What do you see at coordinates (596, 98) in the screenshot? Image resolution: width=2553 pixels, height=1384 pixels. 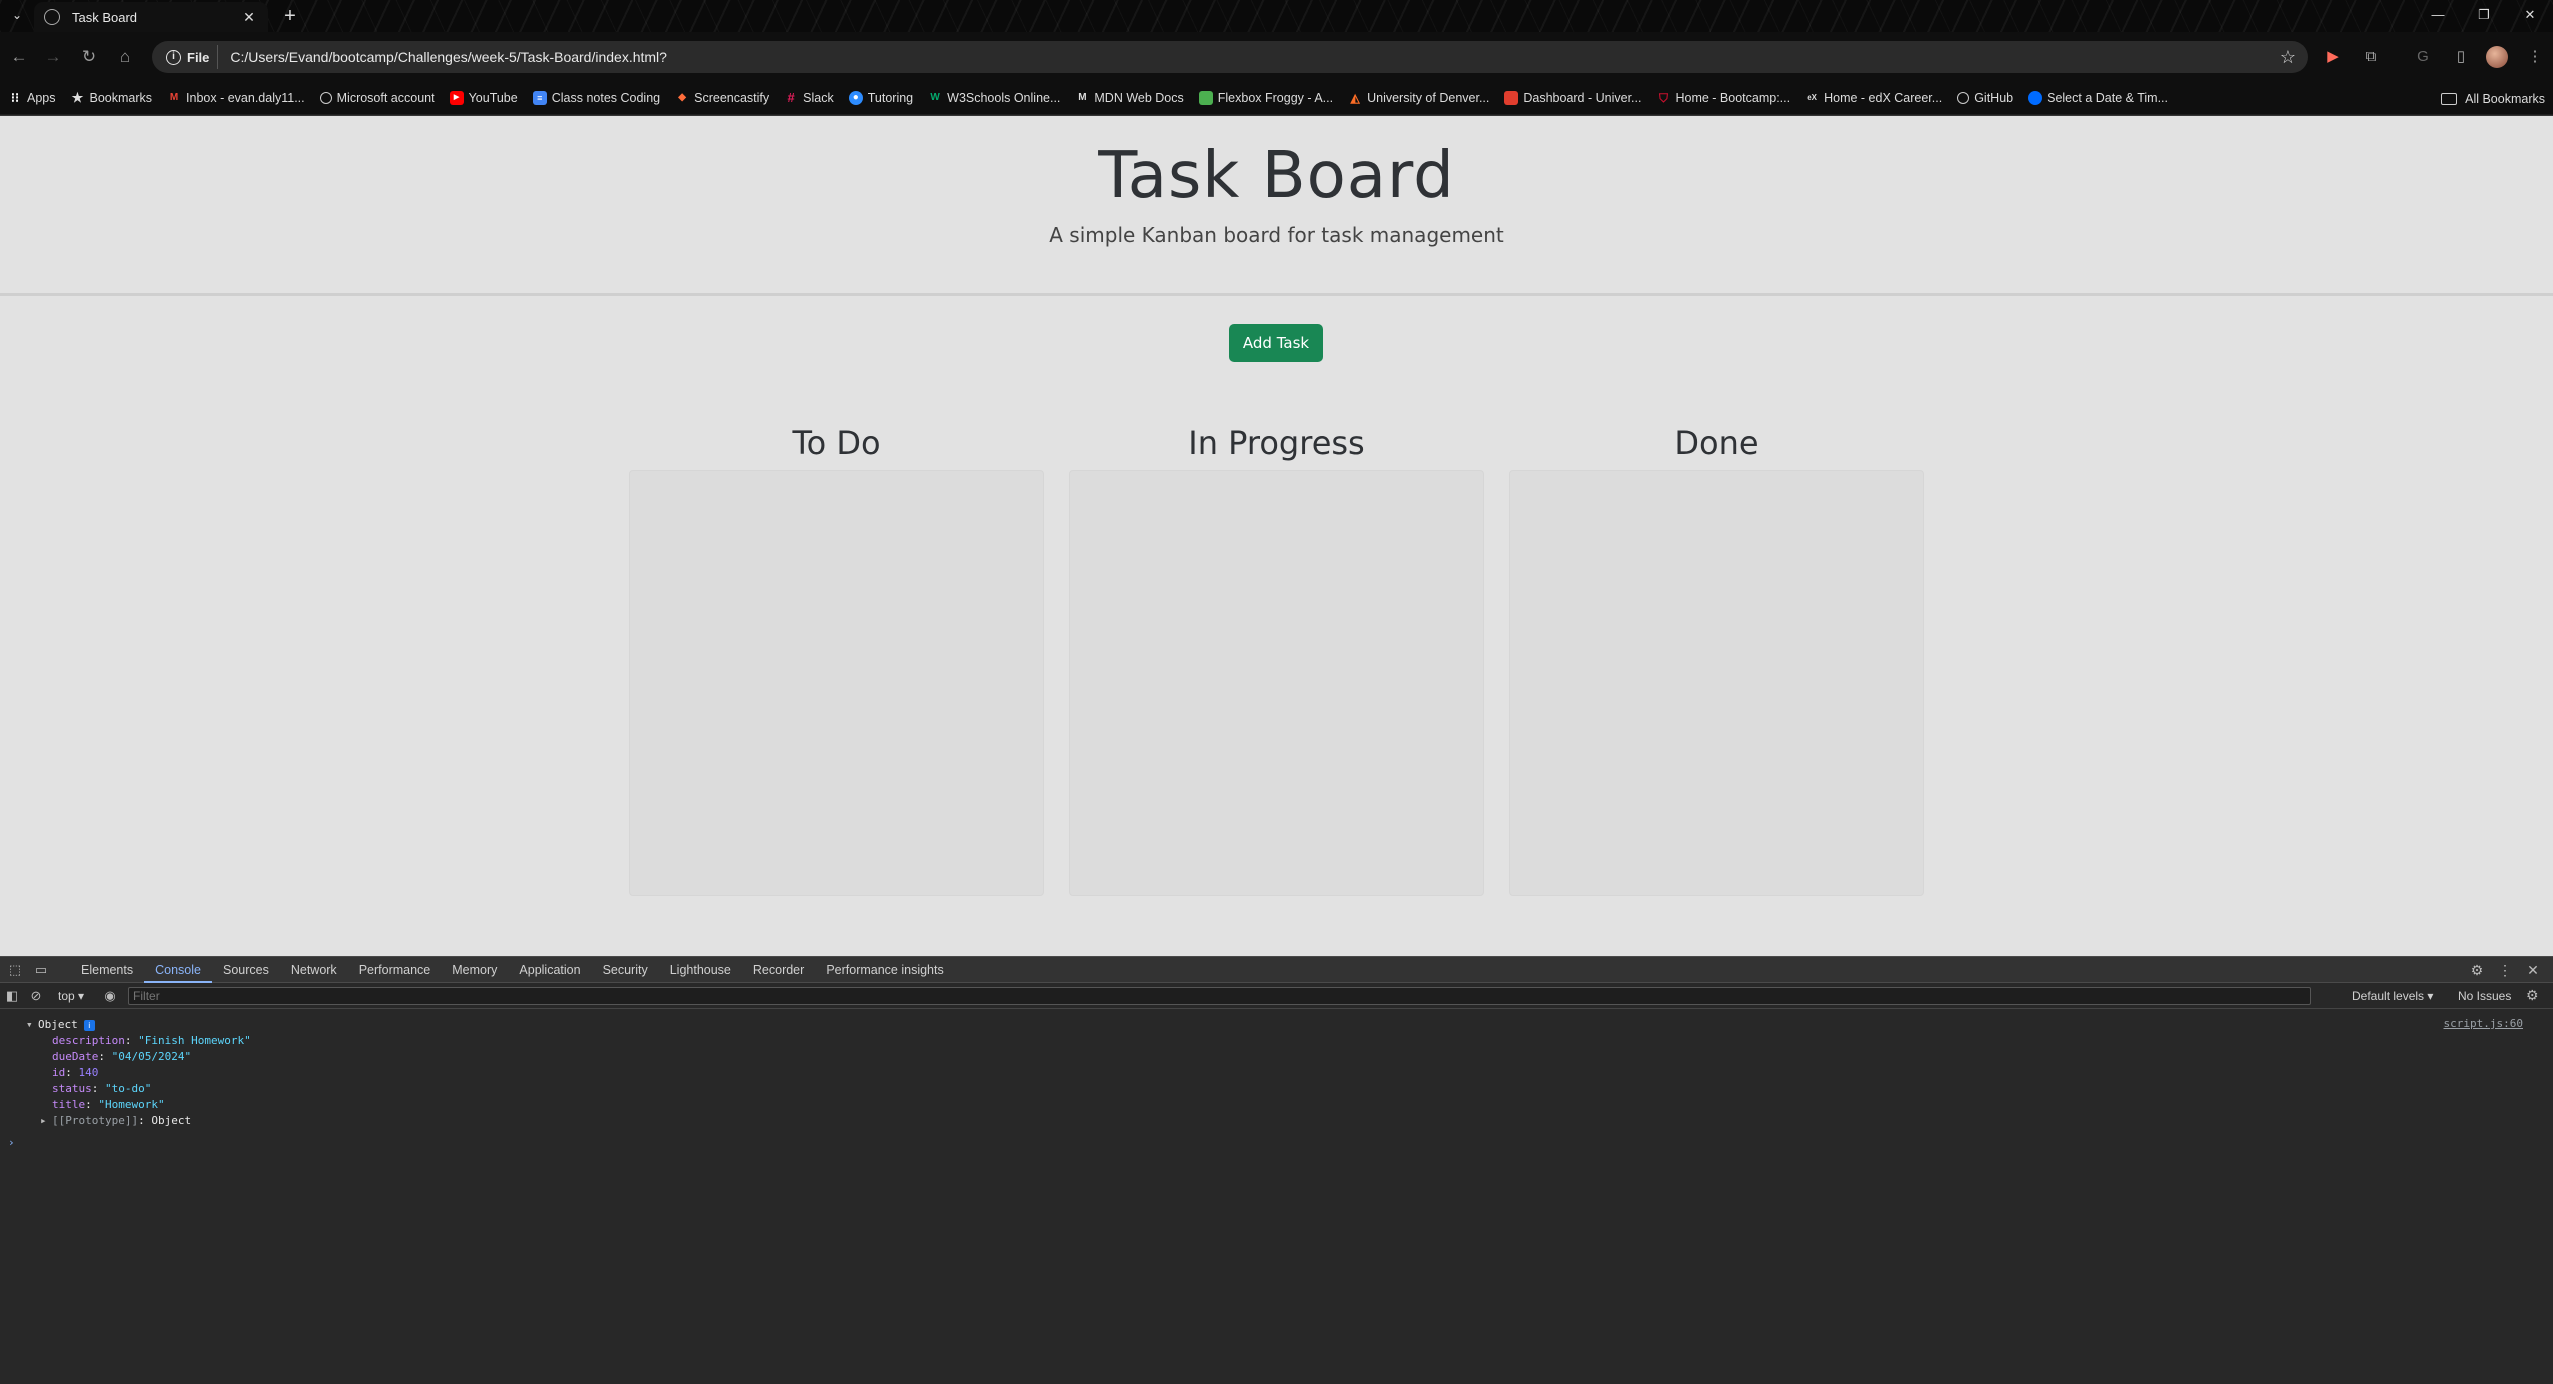 I see `bookmark-class-notes: ≡ Class notes Coding` at bounding box center [596, 98].